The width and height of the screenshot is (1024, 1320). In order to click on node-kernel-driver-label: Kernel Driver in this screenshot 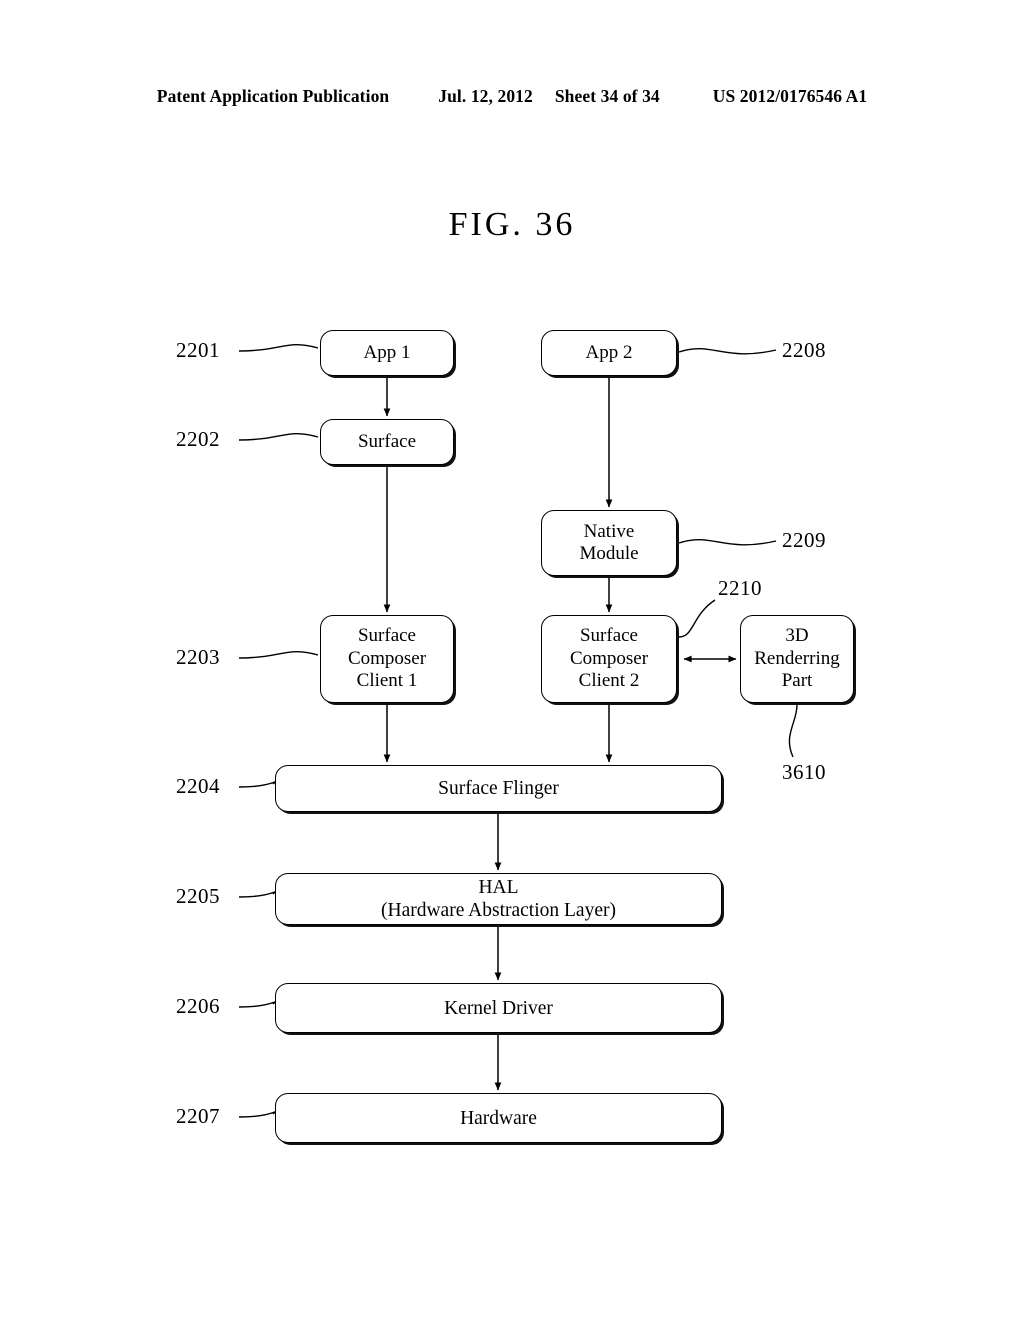, I will do `click(498, 1008)`.